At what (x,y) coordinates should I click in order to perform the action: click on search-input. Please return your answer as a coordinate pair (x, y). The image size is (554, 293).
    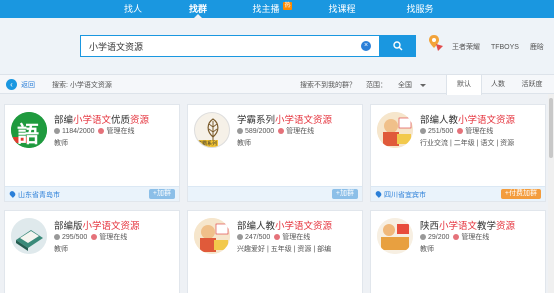
    Looking at the image, I should click on (221, 46).